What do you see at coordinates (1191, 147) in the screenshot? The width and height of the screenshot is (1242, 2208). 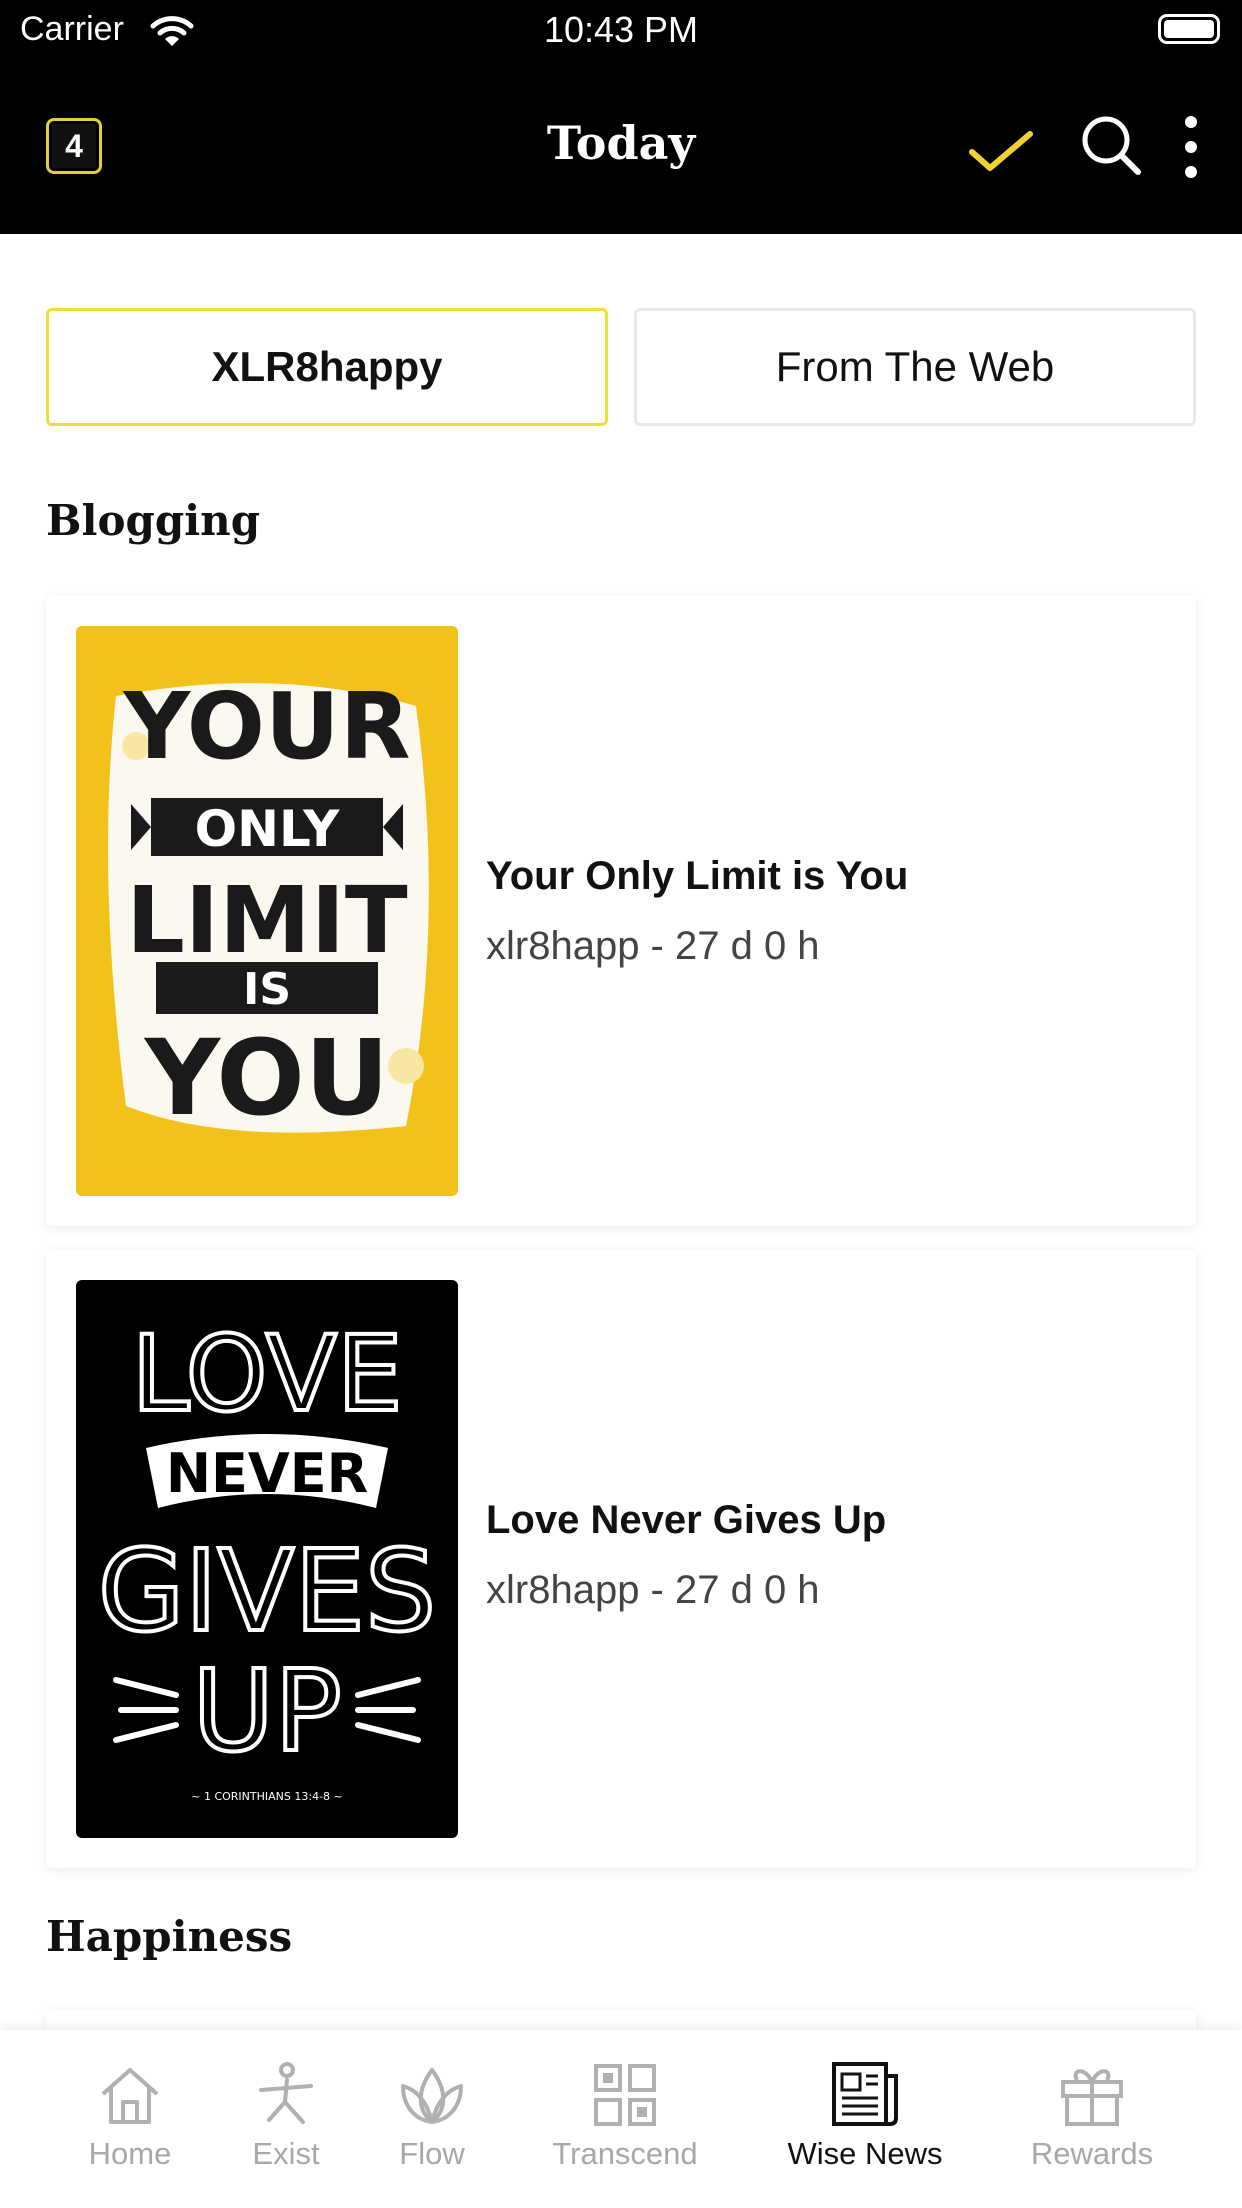 I see `more-vertical-icon` at bounding box center [1191, 147].